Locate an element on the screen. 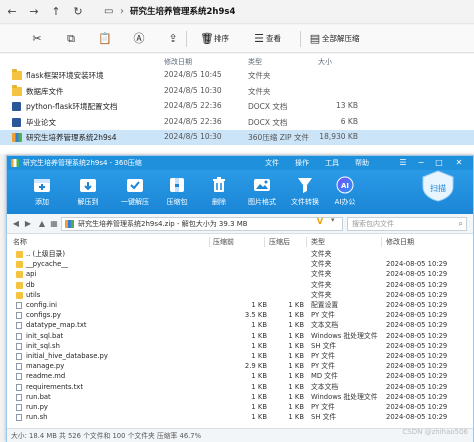 The width and height of the screenshot is (474, 442). breadcrumb: ▭ › 研究生培养管理系统2h9s4 is located at coordinates (289, 12).